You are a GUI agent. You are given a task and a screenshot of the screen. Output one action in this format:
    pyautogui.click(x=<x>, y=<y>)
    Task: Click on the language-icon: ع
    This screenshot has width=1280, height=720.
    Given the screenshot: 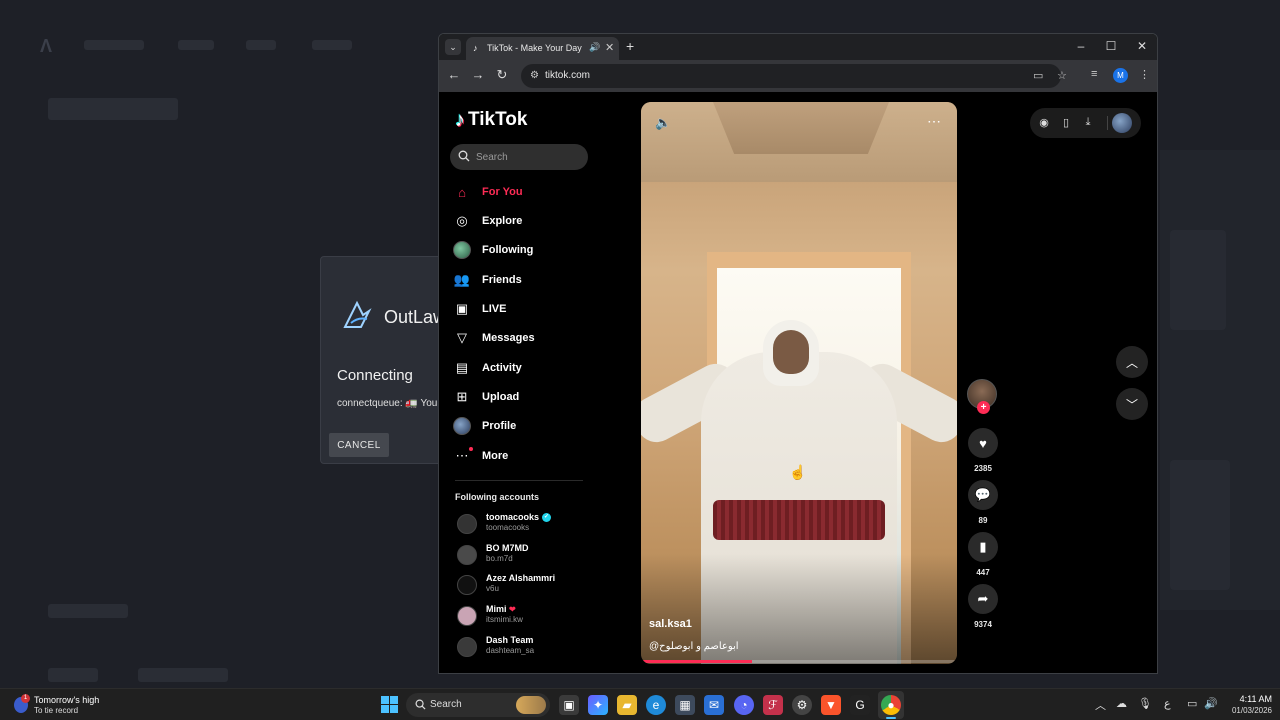 What is the action you would take?
    pyautogui.click(x=1167, y=703)
    